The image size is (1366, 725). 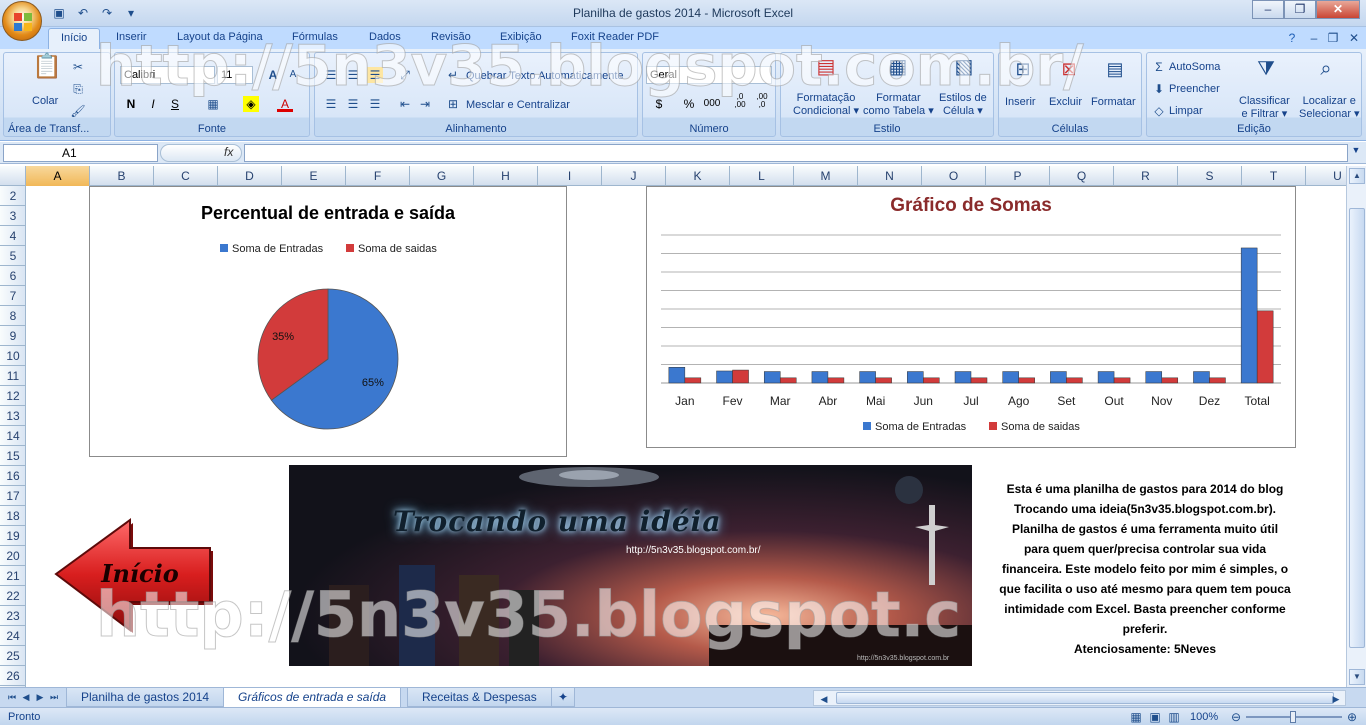 I want to click on tab-formulas: Fórmulas, so click(x=315, y=37).